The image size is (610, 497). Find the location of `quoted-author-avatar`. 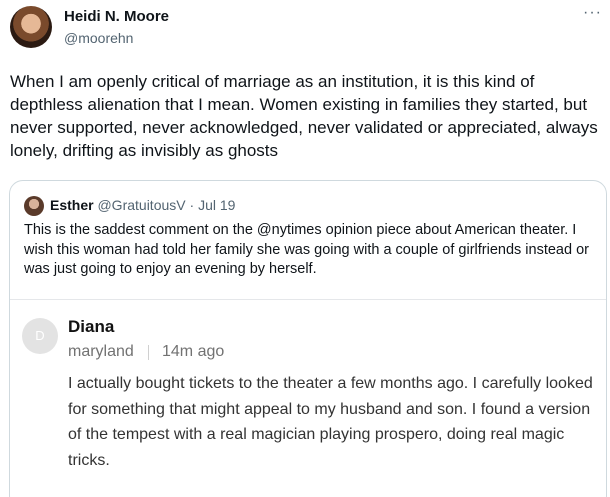

quoted-author-avatar is located at coordinates (34, 206).